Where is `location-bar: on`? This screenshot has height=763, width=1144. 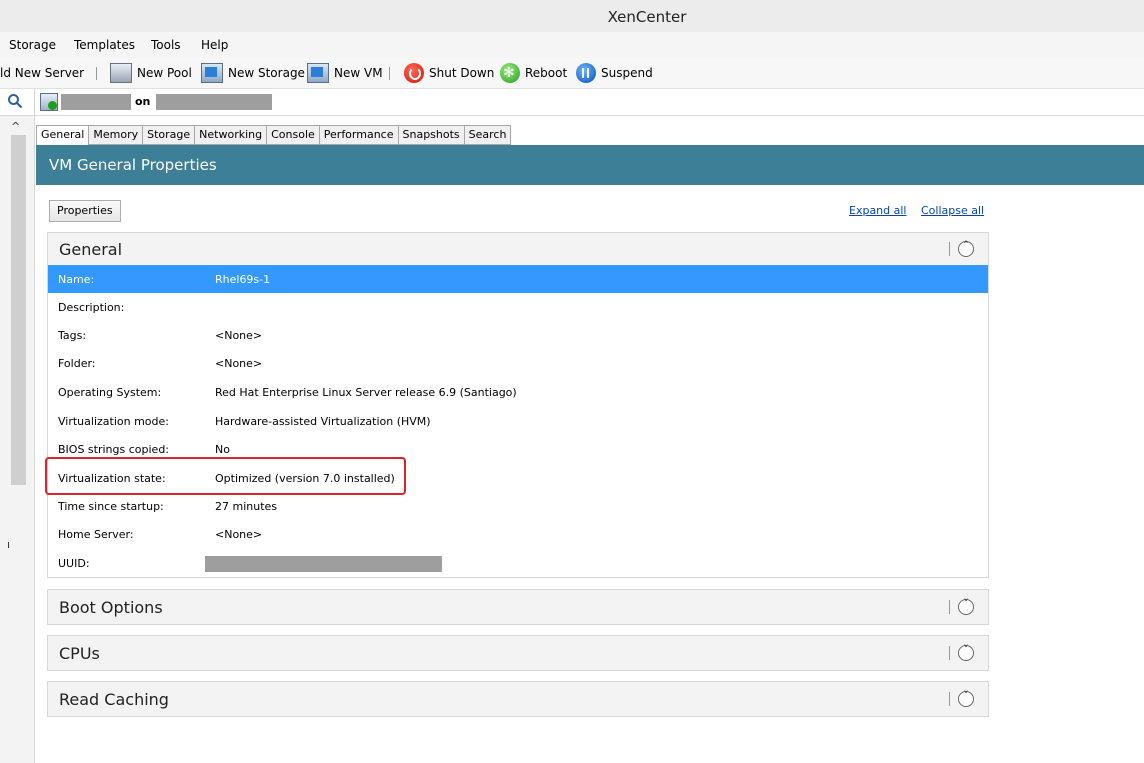
location-bar: on is located at coordinates (572, 102).